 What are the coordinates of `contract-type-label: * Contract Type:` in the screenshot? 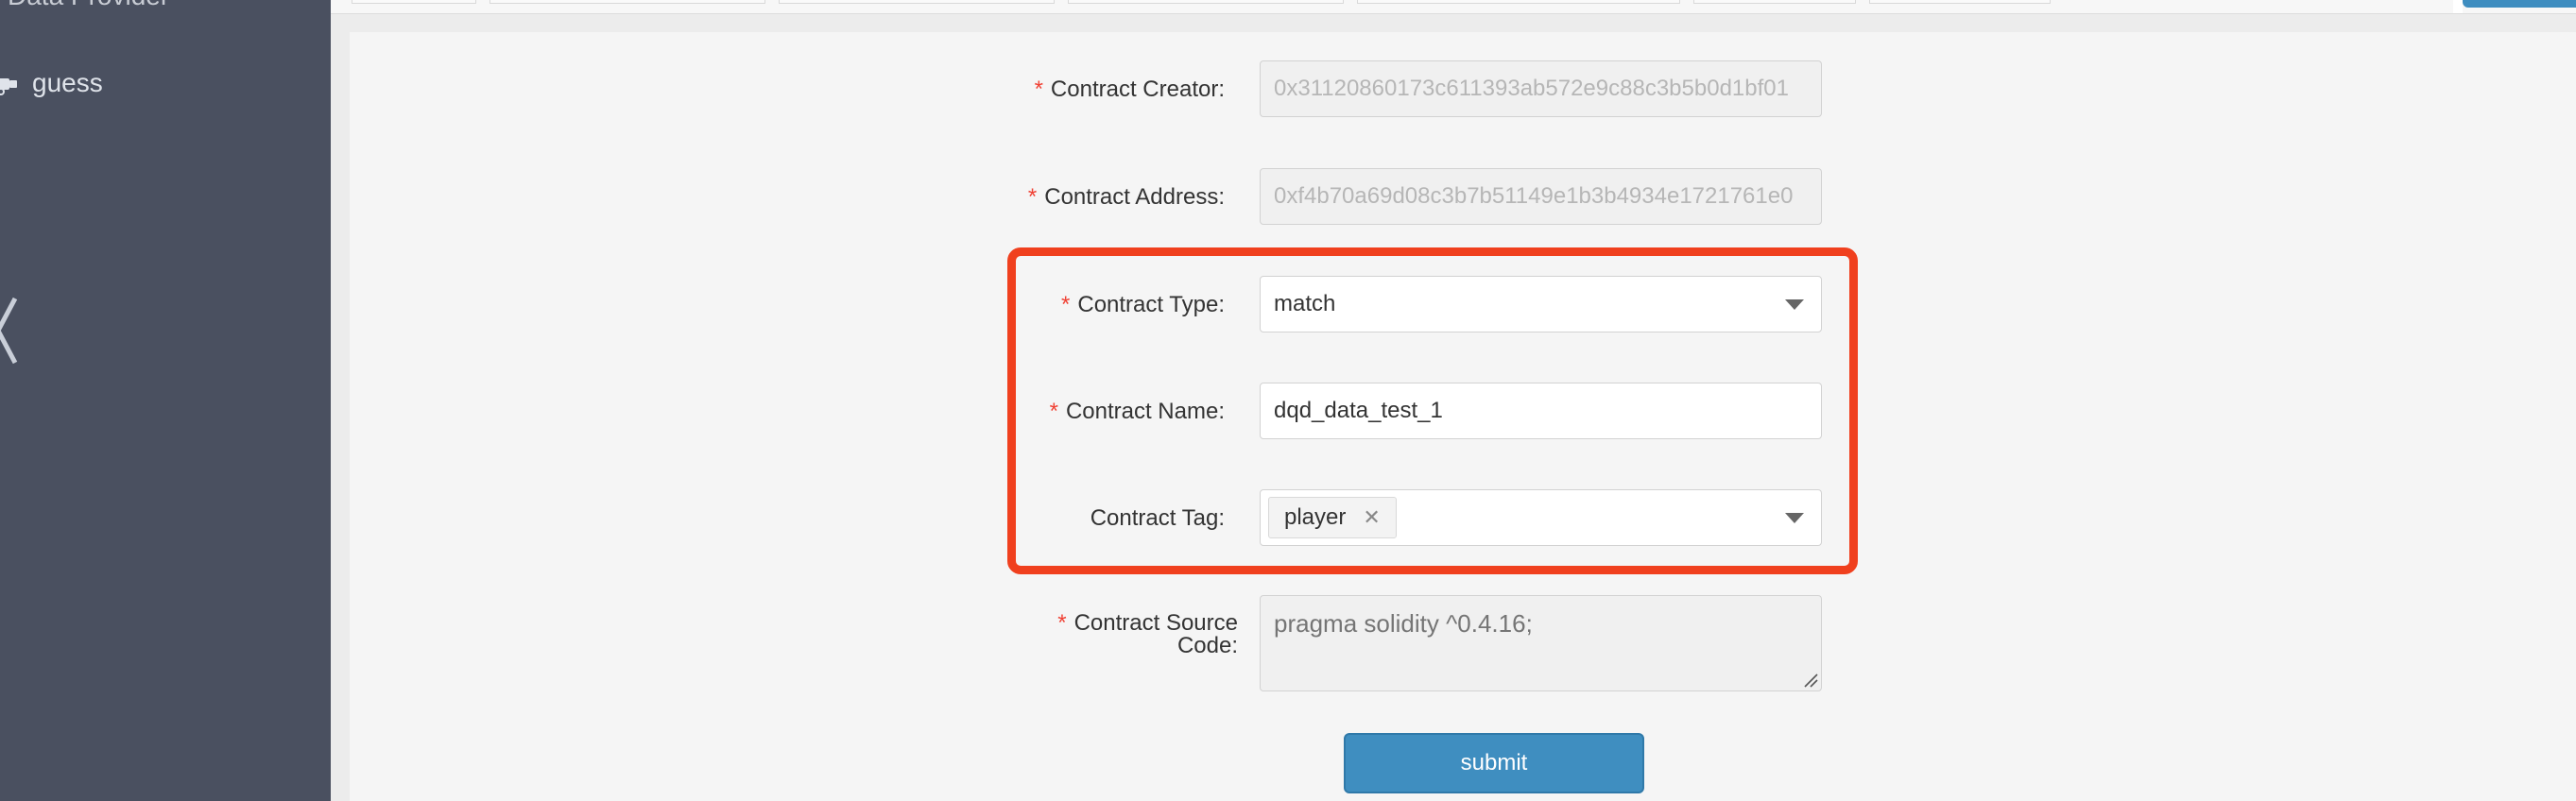 It's located at (1143, 304).